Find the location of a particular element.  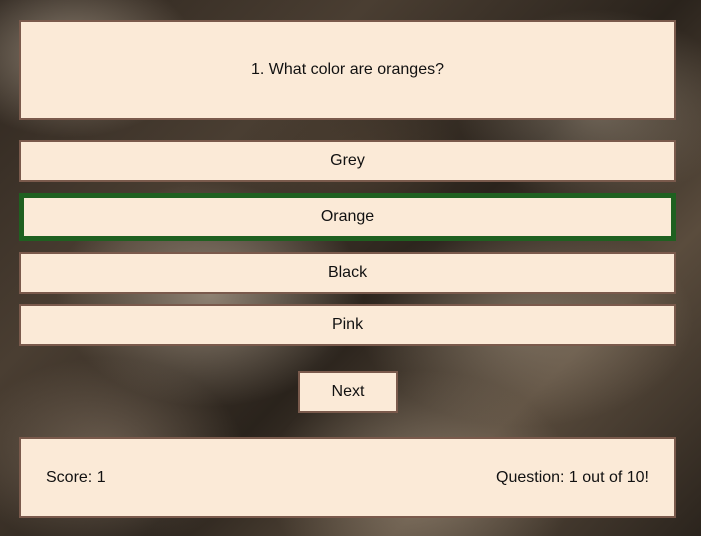

answer-button-black: Black is located at coordinates (347, 273).